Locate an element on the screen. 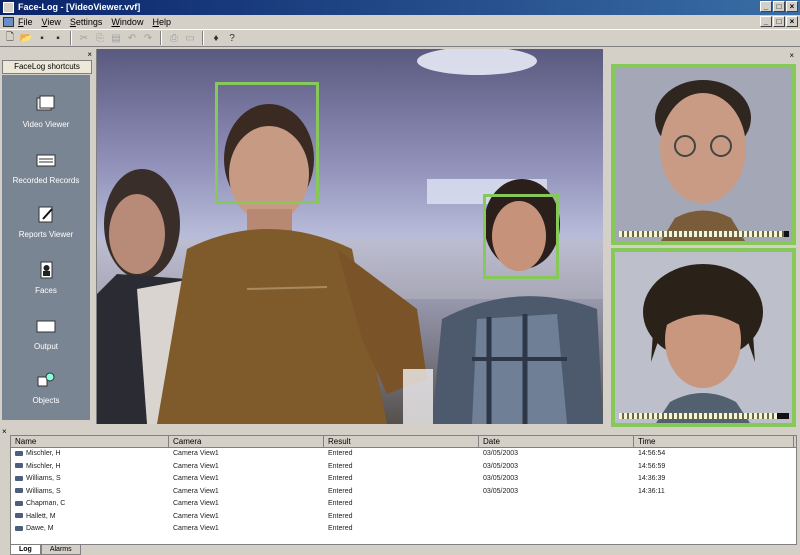  redo-icon: ↷ is located at coordinates (148, 38).